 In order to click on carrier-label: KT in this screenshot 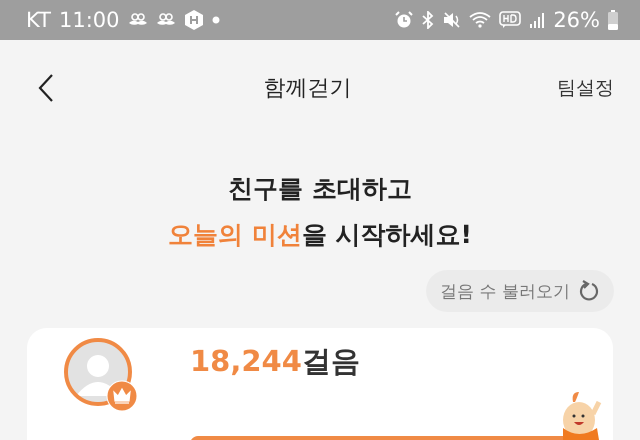, I will do `click(38, 20)`.